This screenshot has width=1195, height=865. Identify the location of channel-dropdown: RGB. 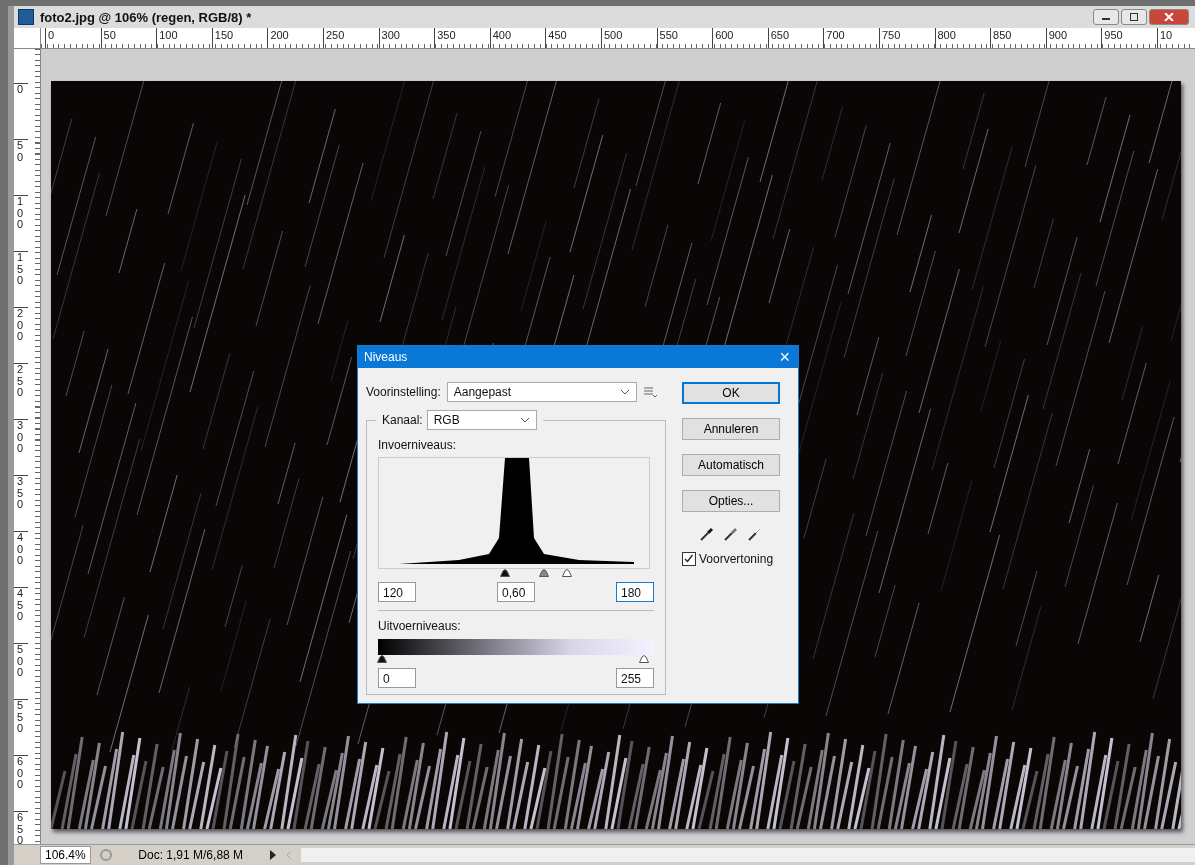
(481, 420).